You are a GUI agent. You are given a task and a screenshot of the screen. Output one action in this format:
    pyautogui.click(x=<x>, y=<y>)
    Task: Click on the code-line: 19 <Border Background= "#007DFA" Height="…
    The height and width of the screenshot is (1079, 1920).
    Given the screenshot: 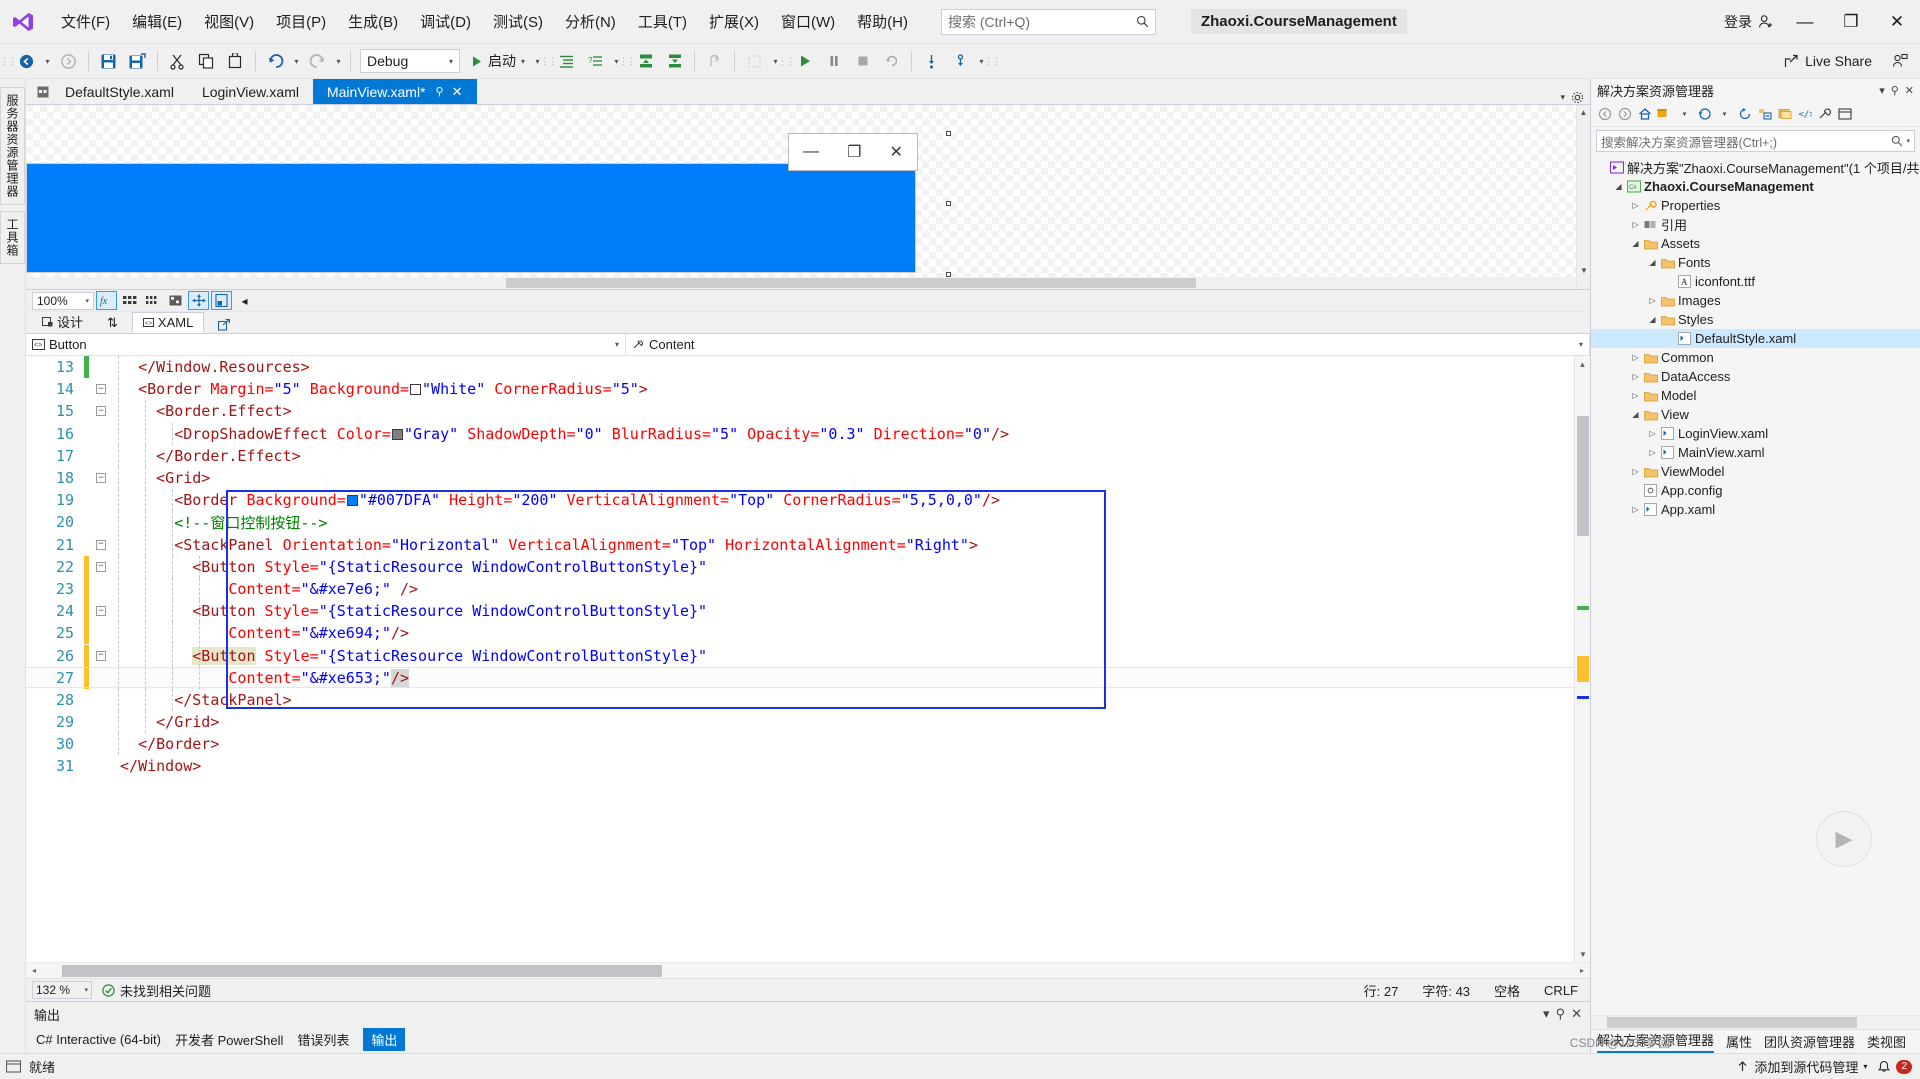 What is the action you would take?
    pyautogui.click(x=800, y=500)
    